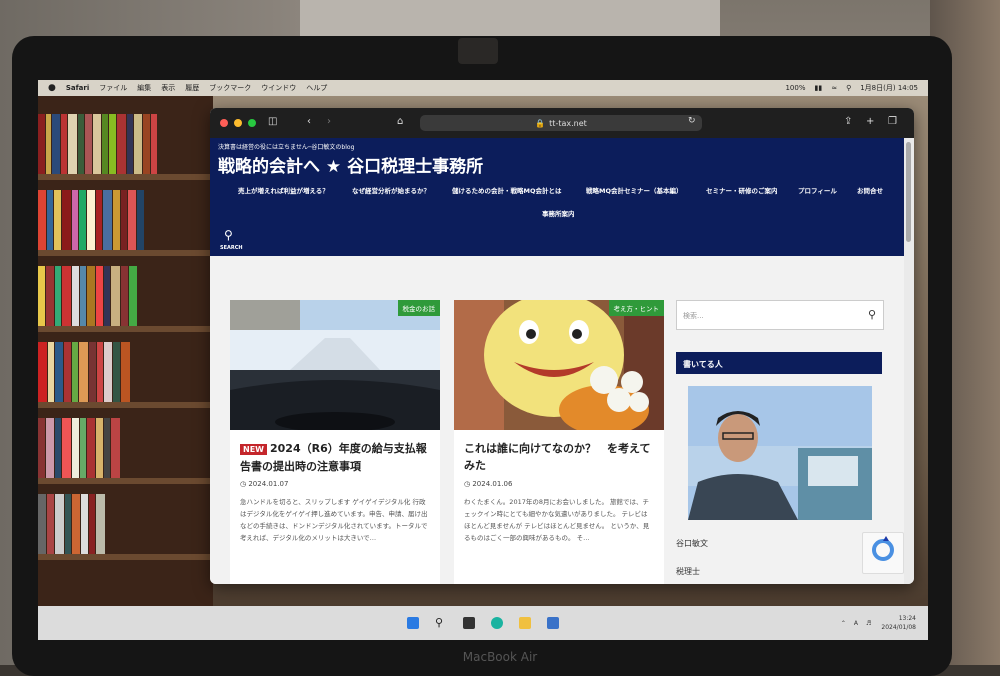 The image size is (1000, 676). I want to click on menubar-clock: 1月8日(月) 14:05, so click(889, 88).